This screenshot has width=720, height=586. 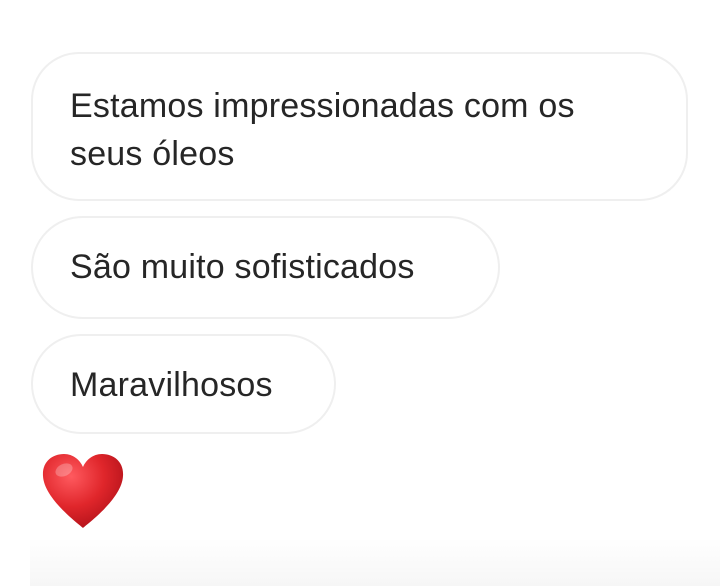 What do you see at coordinates (375, 562) in the screenshot?
I see `composer-area-edge` at bounding box center [375, 562].